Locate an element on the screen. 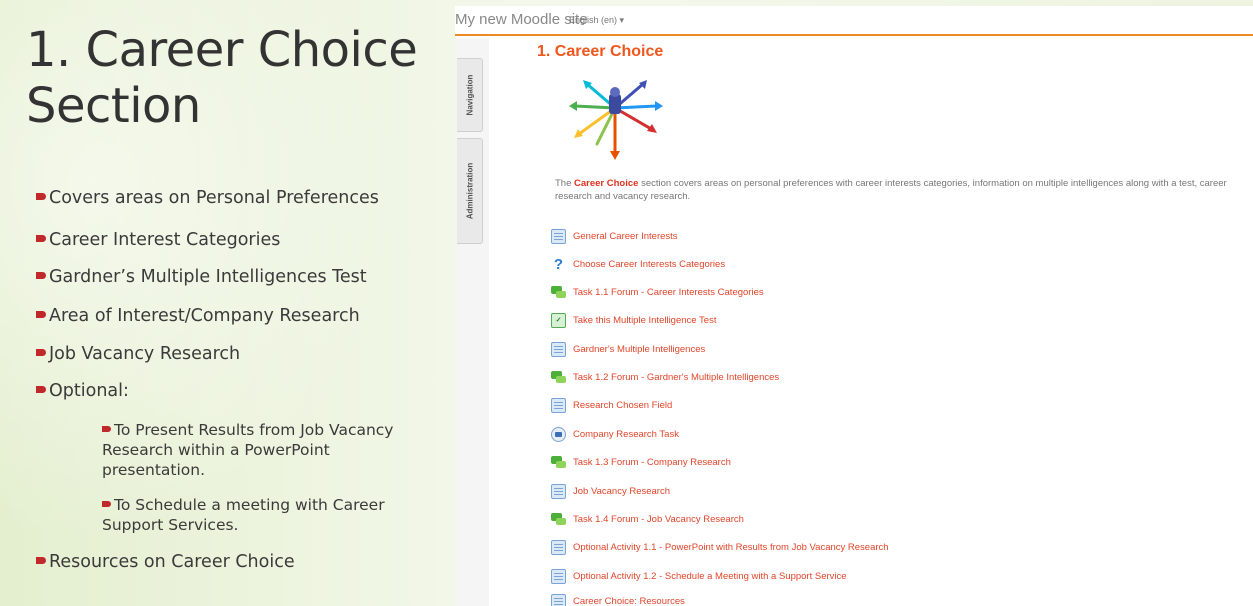 The height and width of the screenshot is (606, 1253). bullet-item: Area of Interest/Company Research is located at coordinates (198, 316).